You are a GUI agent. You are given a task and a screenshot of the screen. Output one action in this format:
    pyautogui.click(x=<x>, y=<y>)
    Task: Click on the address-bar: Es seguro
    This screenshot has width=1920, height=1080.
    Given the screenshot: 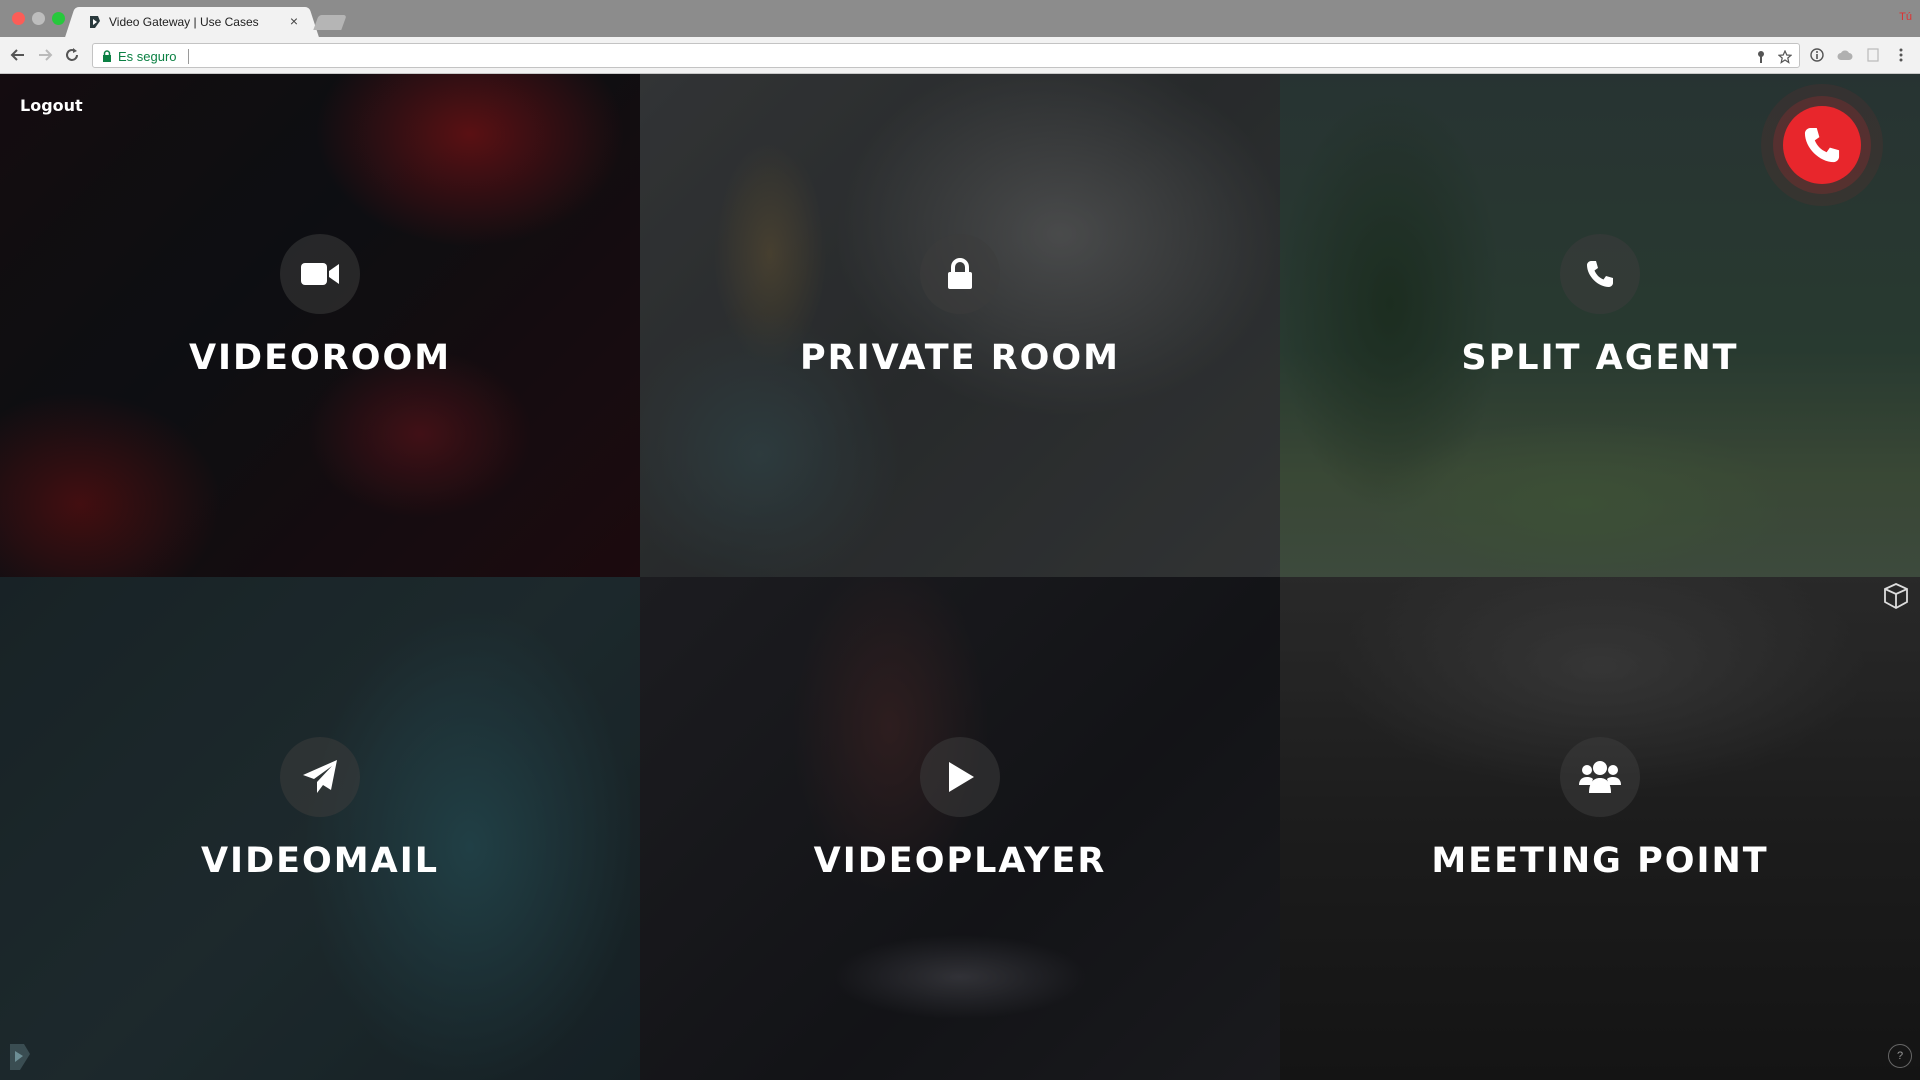 What is the action you would take?
    pyautogui.click(x=946, y=55)
    